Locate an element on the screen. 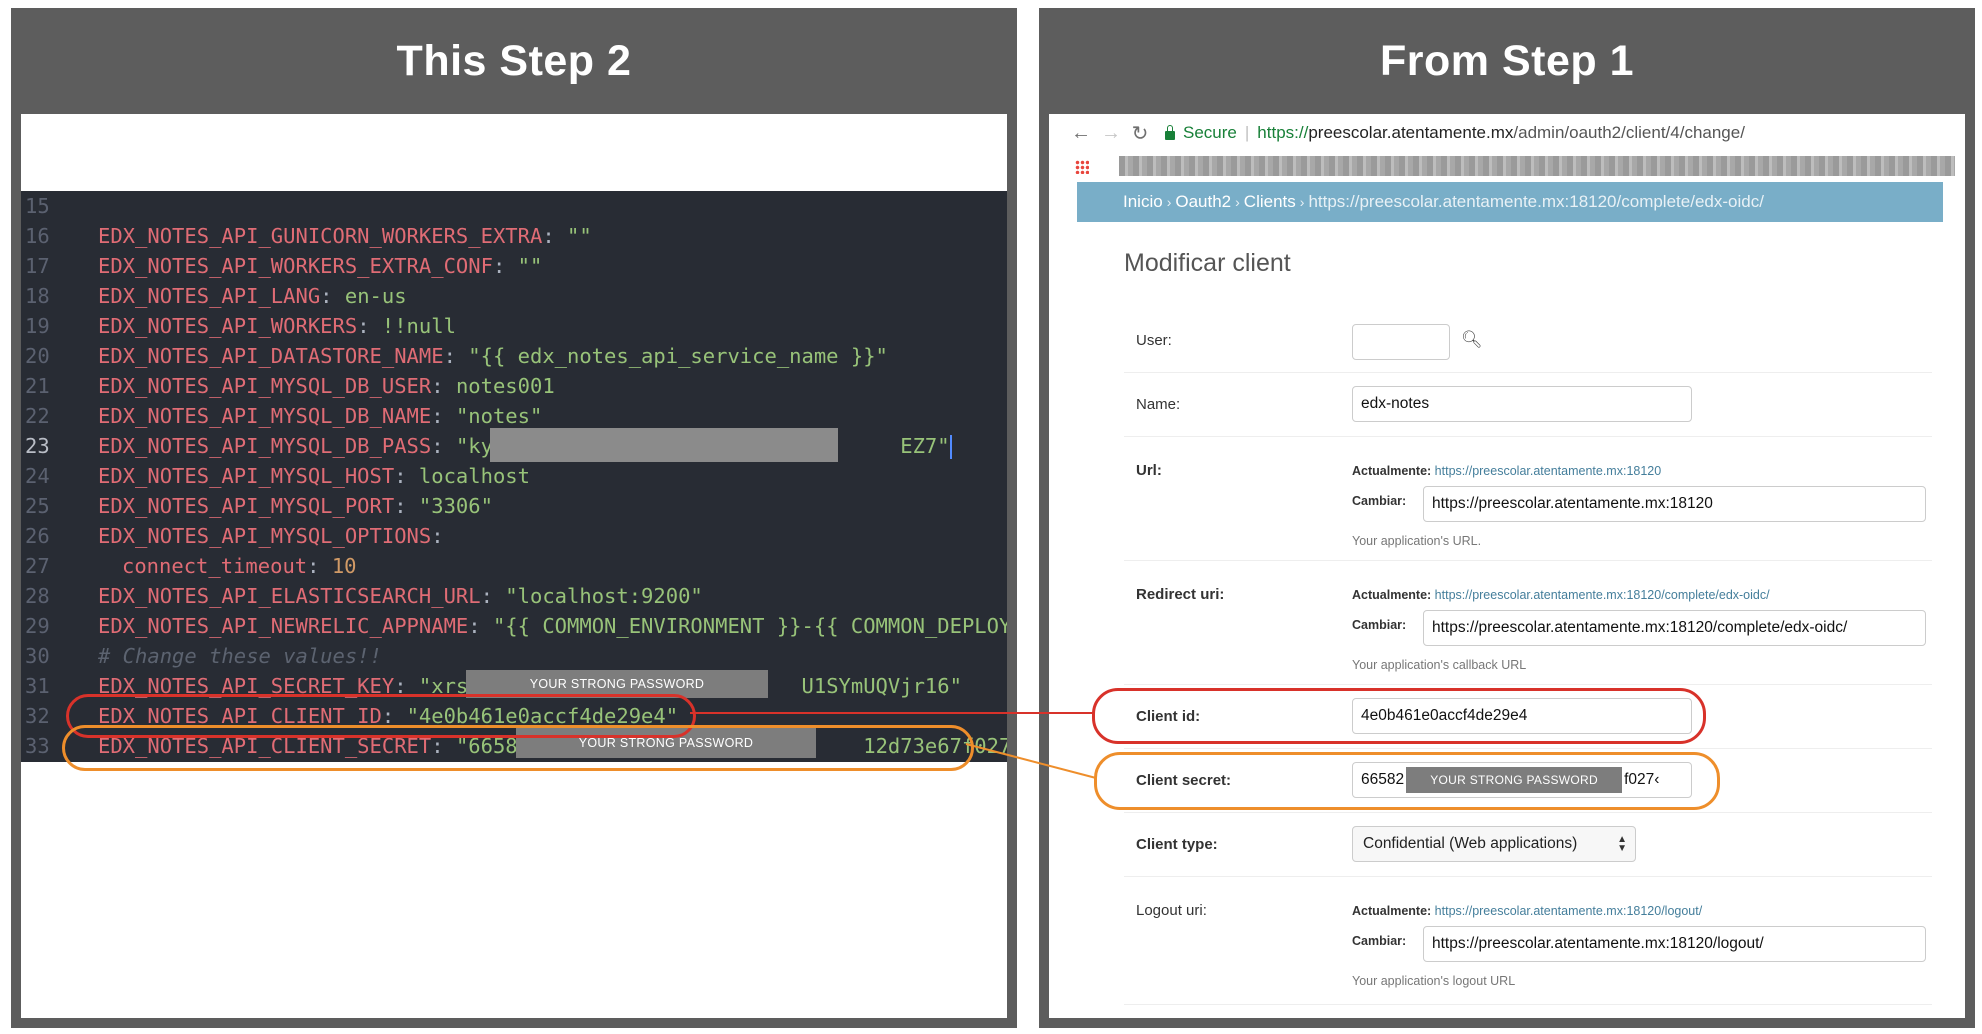  client-secret-connector-line is located at coordinates (1031, 761).